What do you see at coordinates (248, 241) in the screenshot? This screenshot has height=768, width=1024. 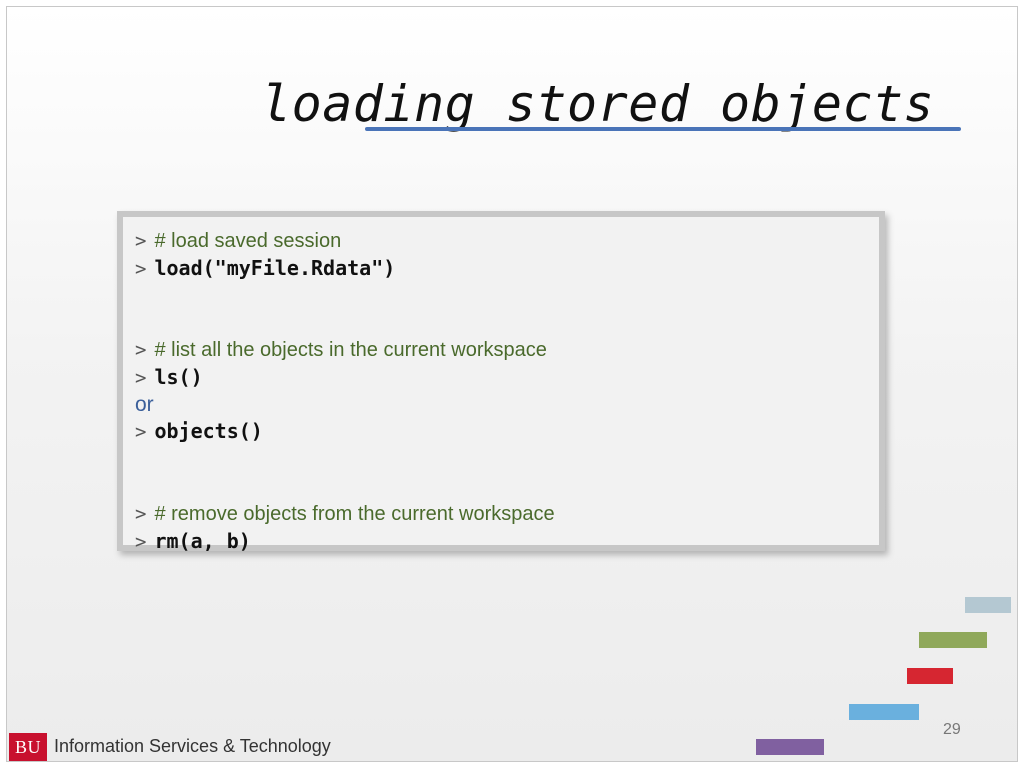 I see `code-comment: # load saved session` at bounding box center [248, 241].